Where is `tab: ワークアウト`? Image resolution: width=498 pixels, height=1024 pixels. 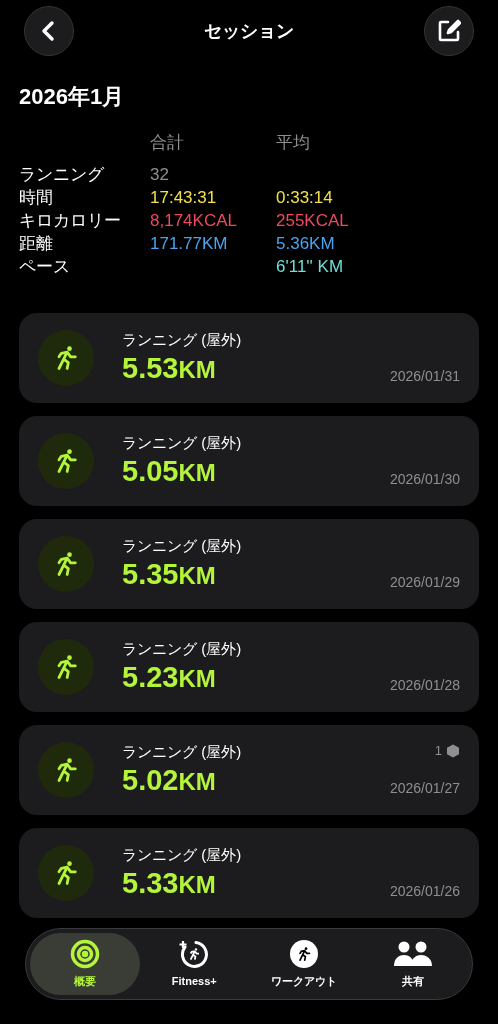 tab: ワークアウト is located at coordinates (304, 964).